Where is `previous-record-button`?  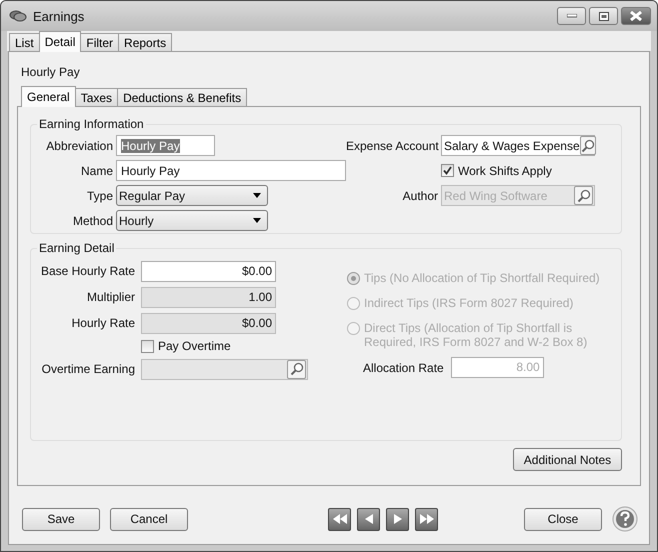
previous-record-button is located at coordinates (368, 519).